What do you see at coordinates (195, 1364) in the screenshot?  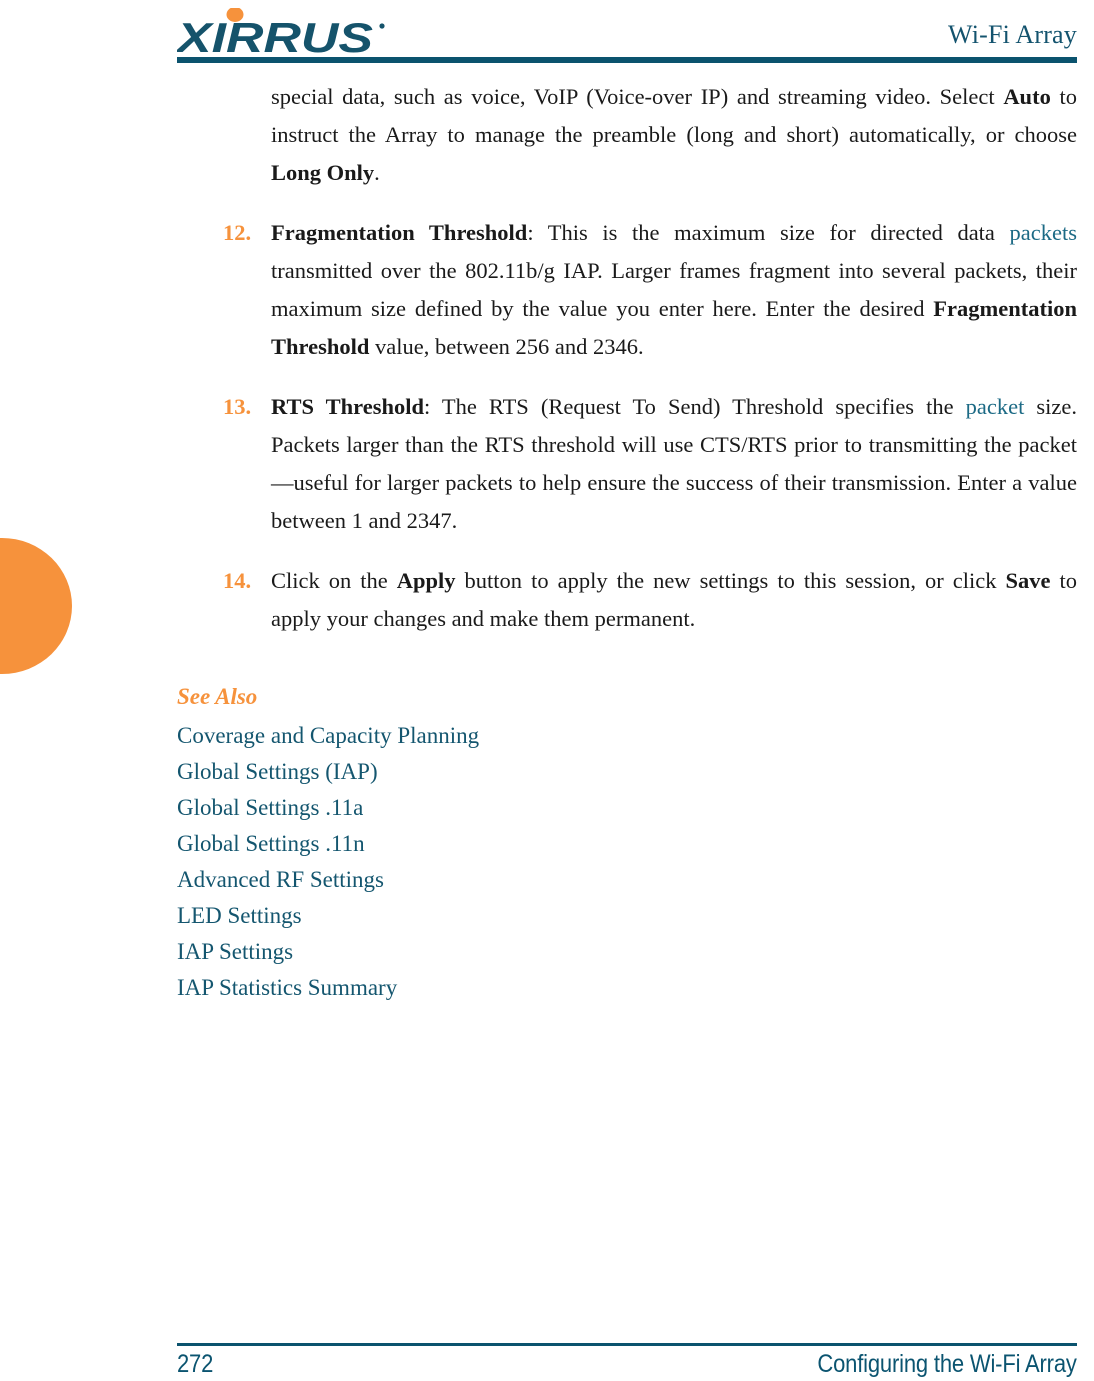 I see `footer-page-number: 272` at bounding box center [195, 1364].